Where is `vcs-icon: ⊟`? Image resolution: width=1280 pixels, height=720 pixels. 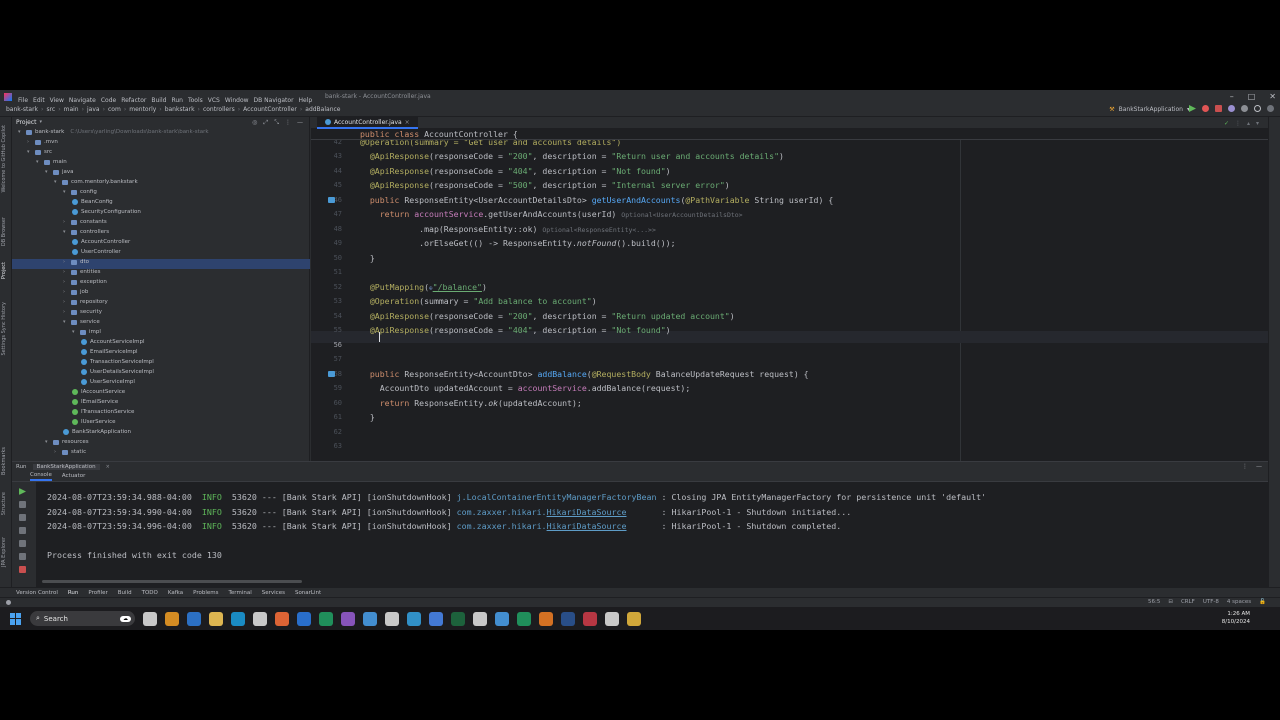 vcs-icon: ⊟ is located at coordinates (1170, 602).